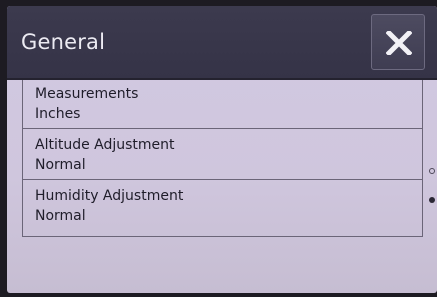 The height and width of the screenshot is (297, 437). What do you see at coordinates (109, 196) in the screenshot?
I see `setting-label: Humidity Adjustment` at bounding box center [109, 196].